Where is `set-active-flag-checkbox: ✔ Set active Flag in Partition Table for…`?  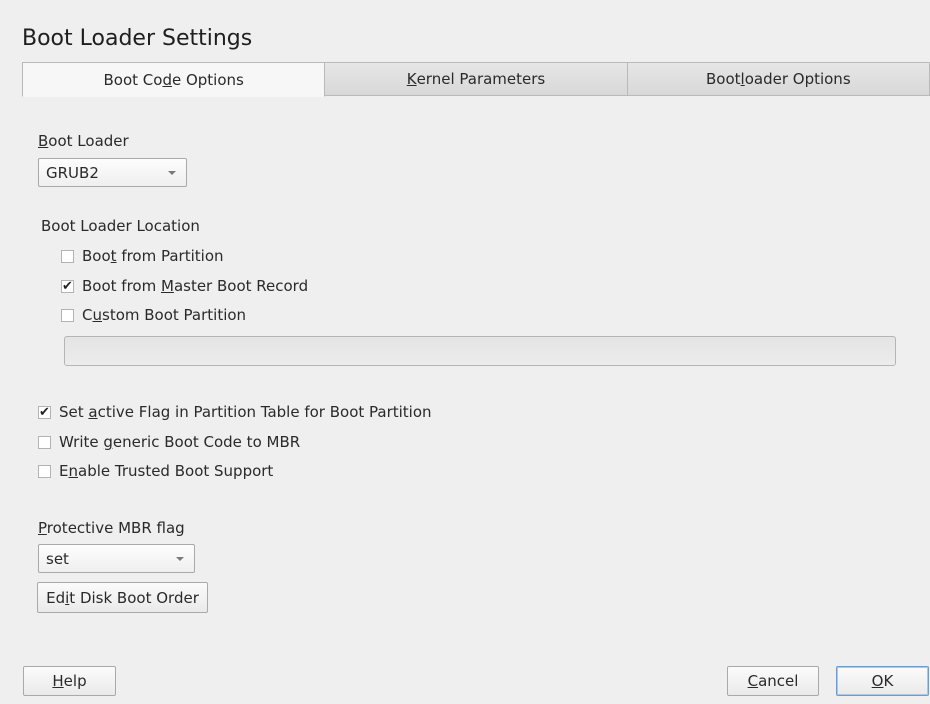 set-active-flag-checkbox: ✔ Set active Flag in Partition Table for… is located at coordinates (235, 412).